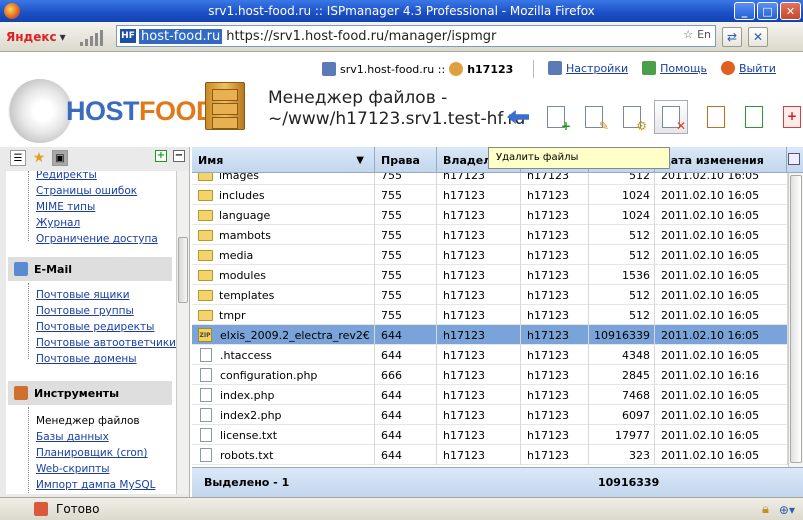 The image size is (803, 520). Describe the element at coordinates (72, 437) in the screenshot. I see `sidebar-item-databases: Базы данных` at that location.